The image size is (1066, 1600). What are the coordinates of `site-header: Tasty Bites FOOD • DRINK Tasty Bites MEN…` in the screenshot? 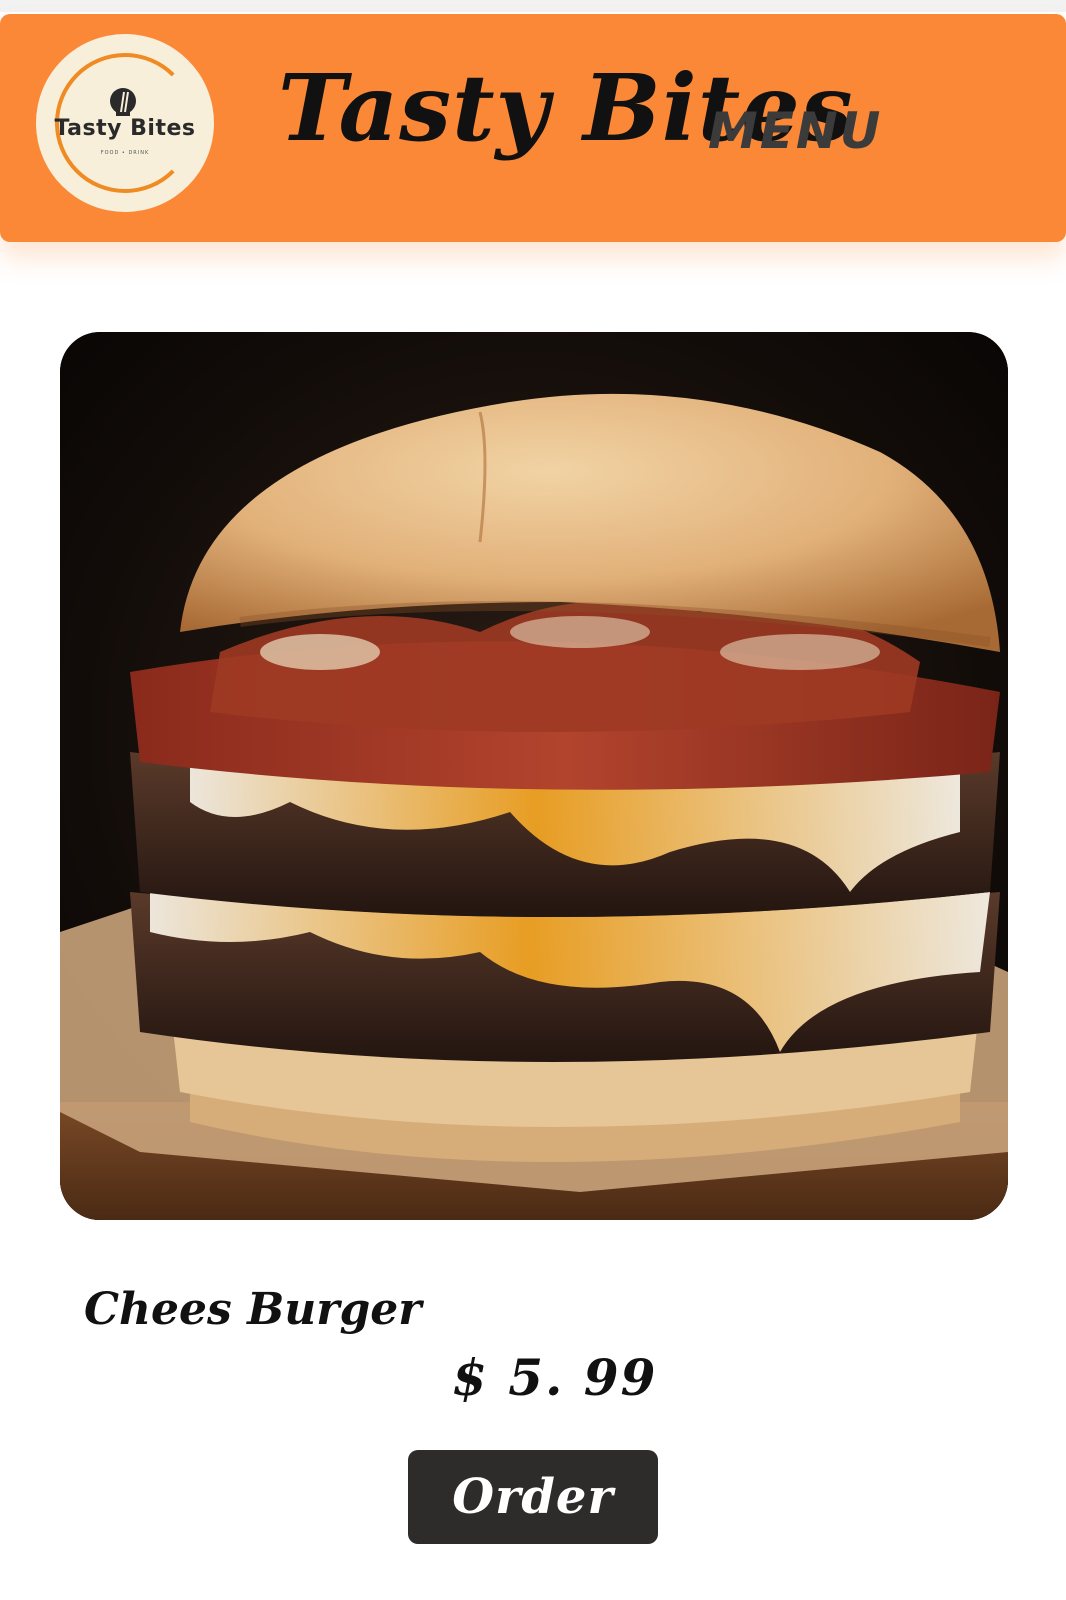 It's located at (533, 128).